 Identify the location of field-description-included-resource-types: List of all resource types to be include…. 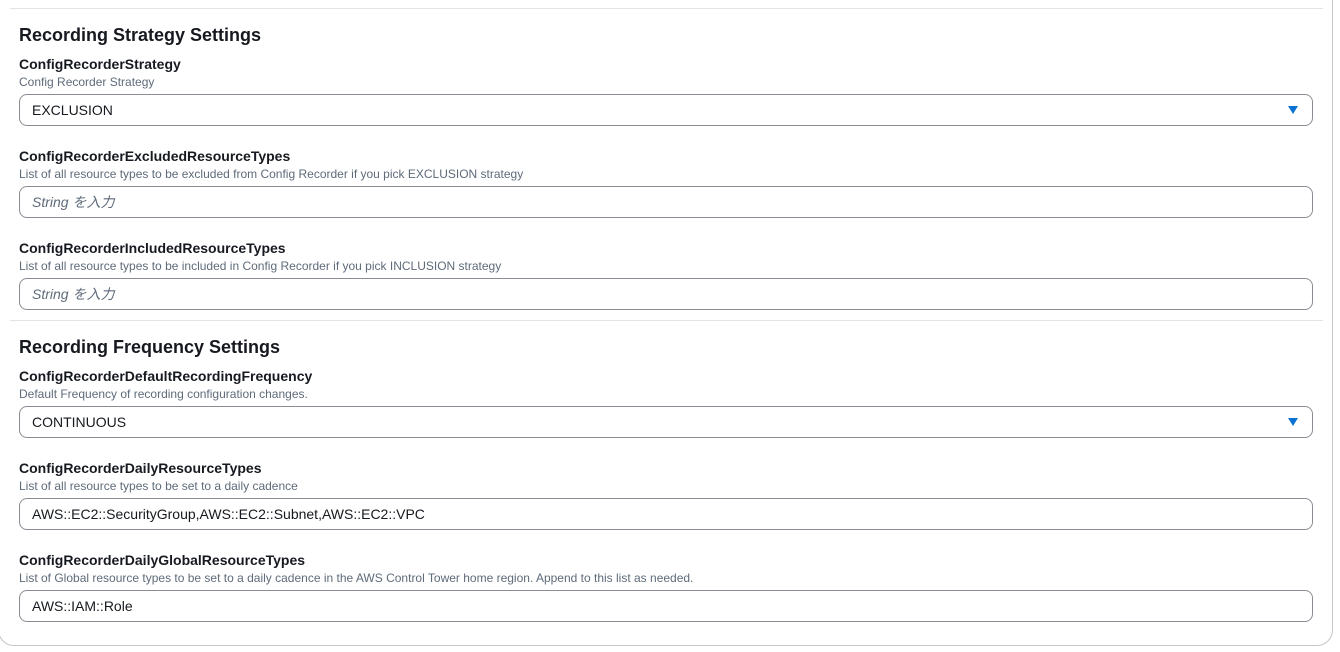
(260, 266).